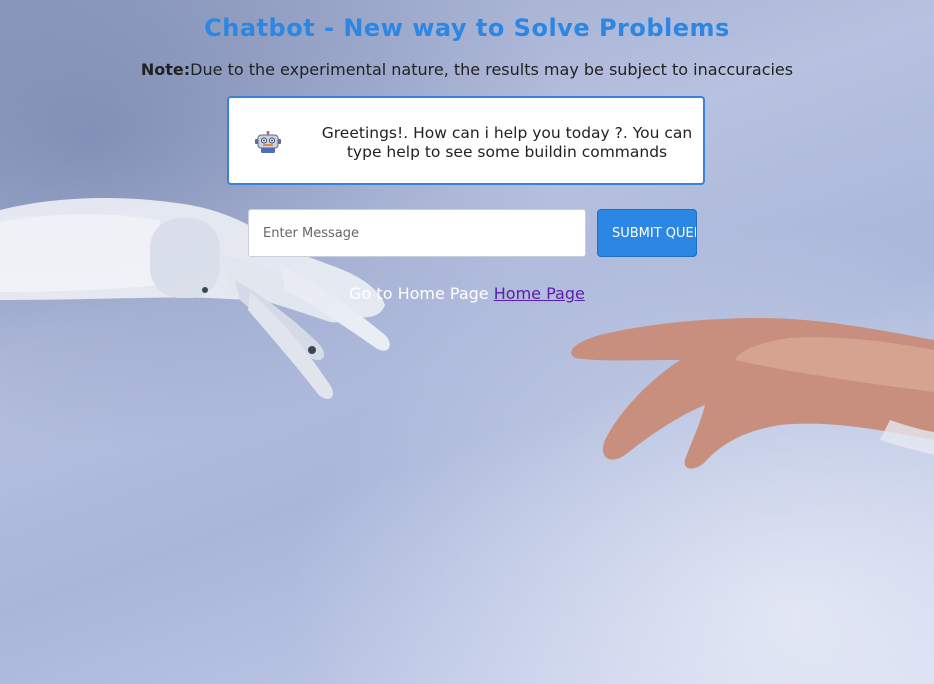  I want to click on robot-icon, so click(268, 142).